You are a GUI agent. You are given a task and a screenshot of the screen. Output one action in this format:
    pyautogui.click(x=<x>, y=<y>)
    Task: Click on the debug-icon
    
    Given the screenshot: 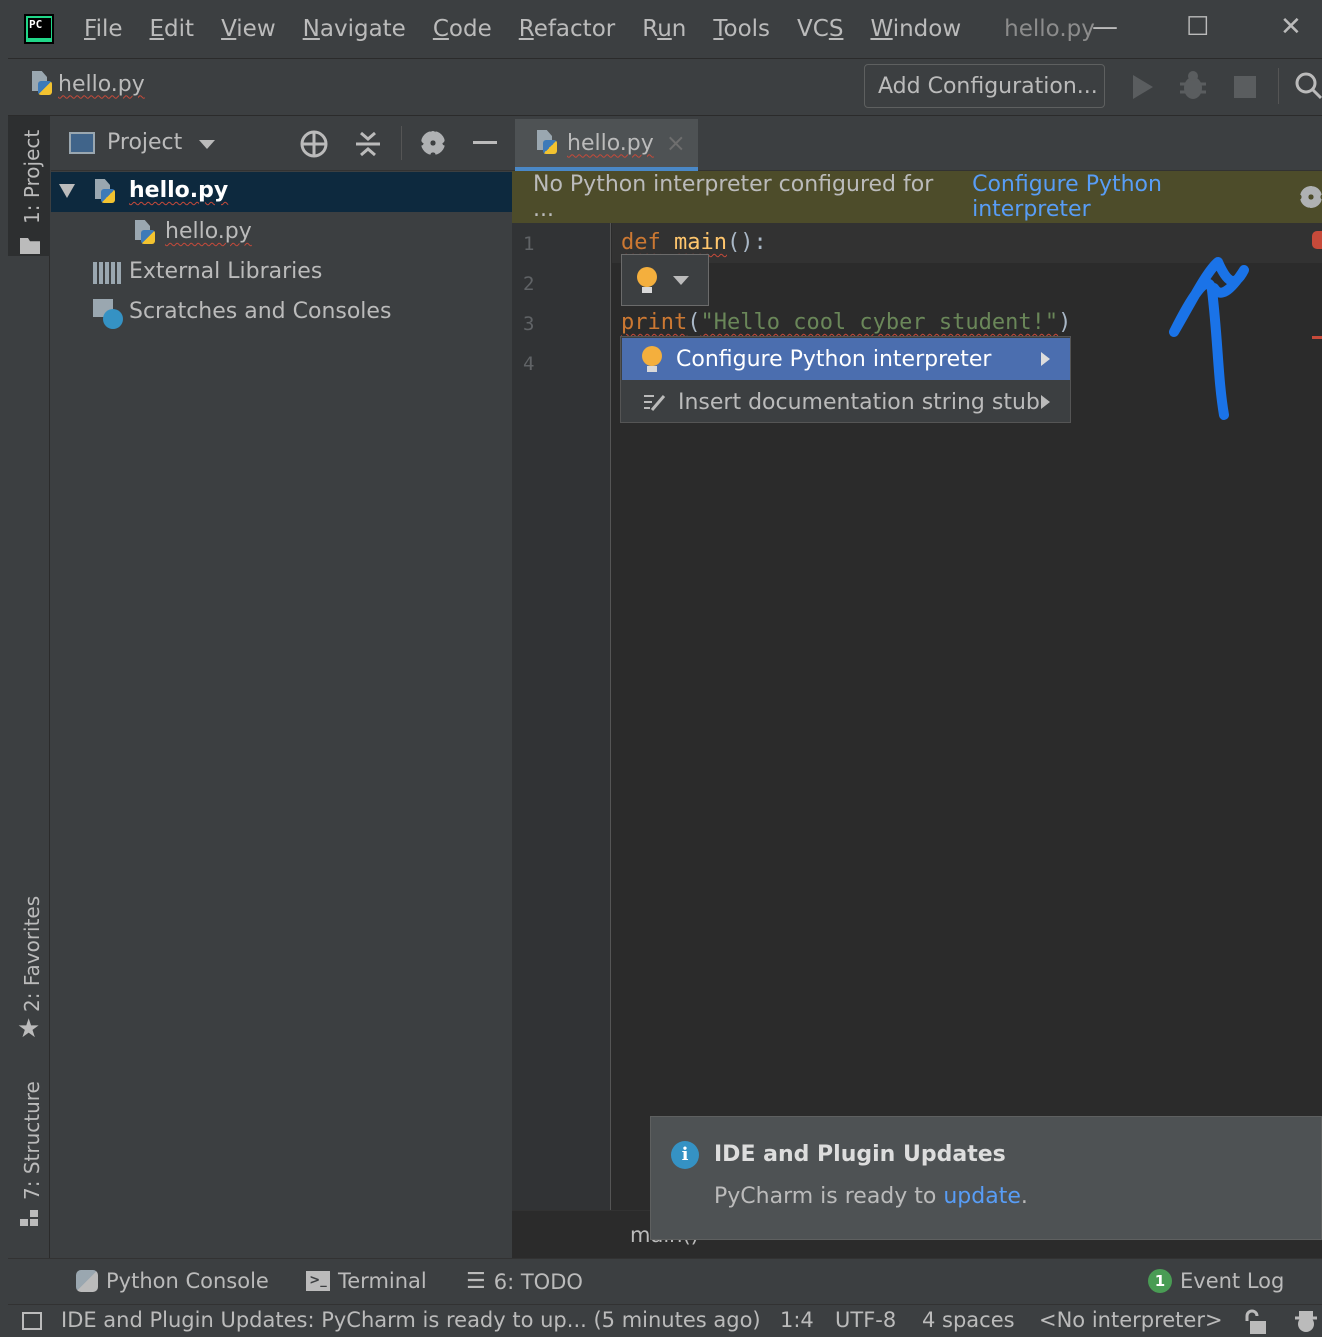 What is the action you would take?
    pyautogui.click(x=1193, y=86)
    